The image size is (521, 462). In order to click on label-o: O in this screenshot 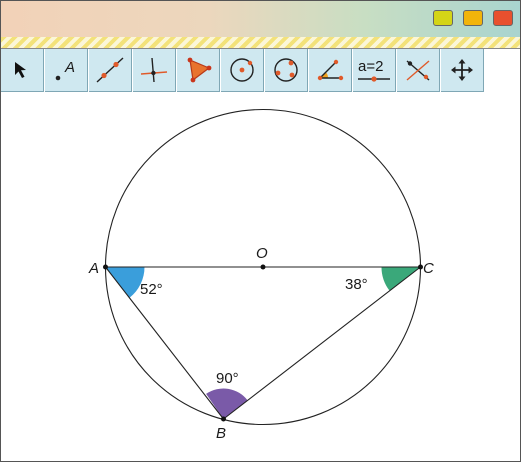, I will do `click(262, 253)`.